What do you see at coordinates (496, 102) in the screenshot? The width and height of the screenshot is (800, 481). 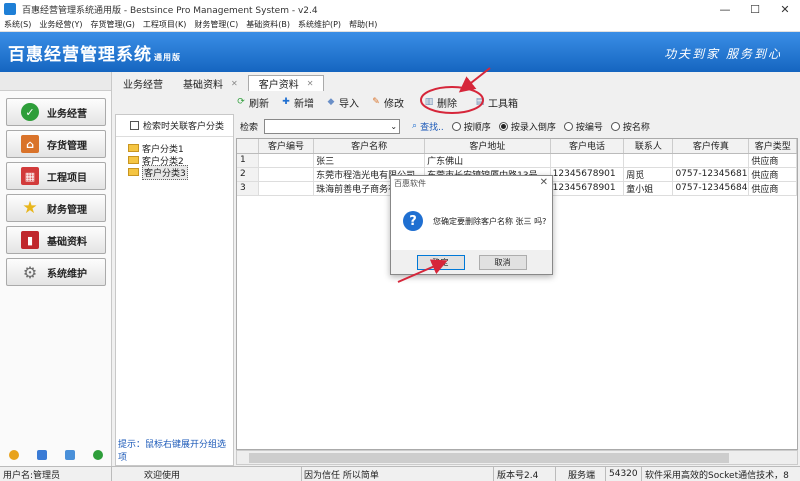 I see `toolbox-button: ▤ 工具箱` at bounding box center [496, 102].